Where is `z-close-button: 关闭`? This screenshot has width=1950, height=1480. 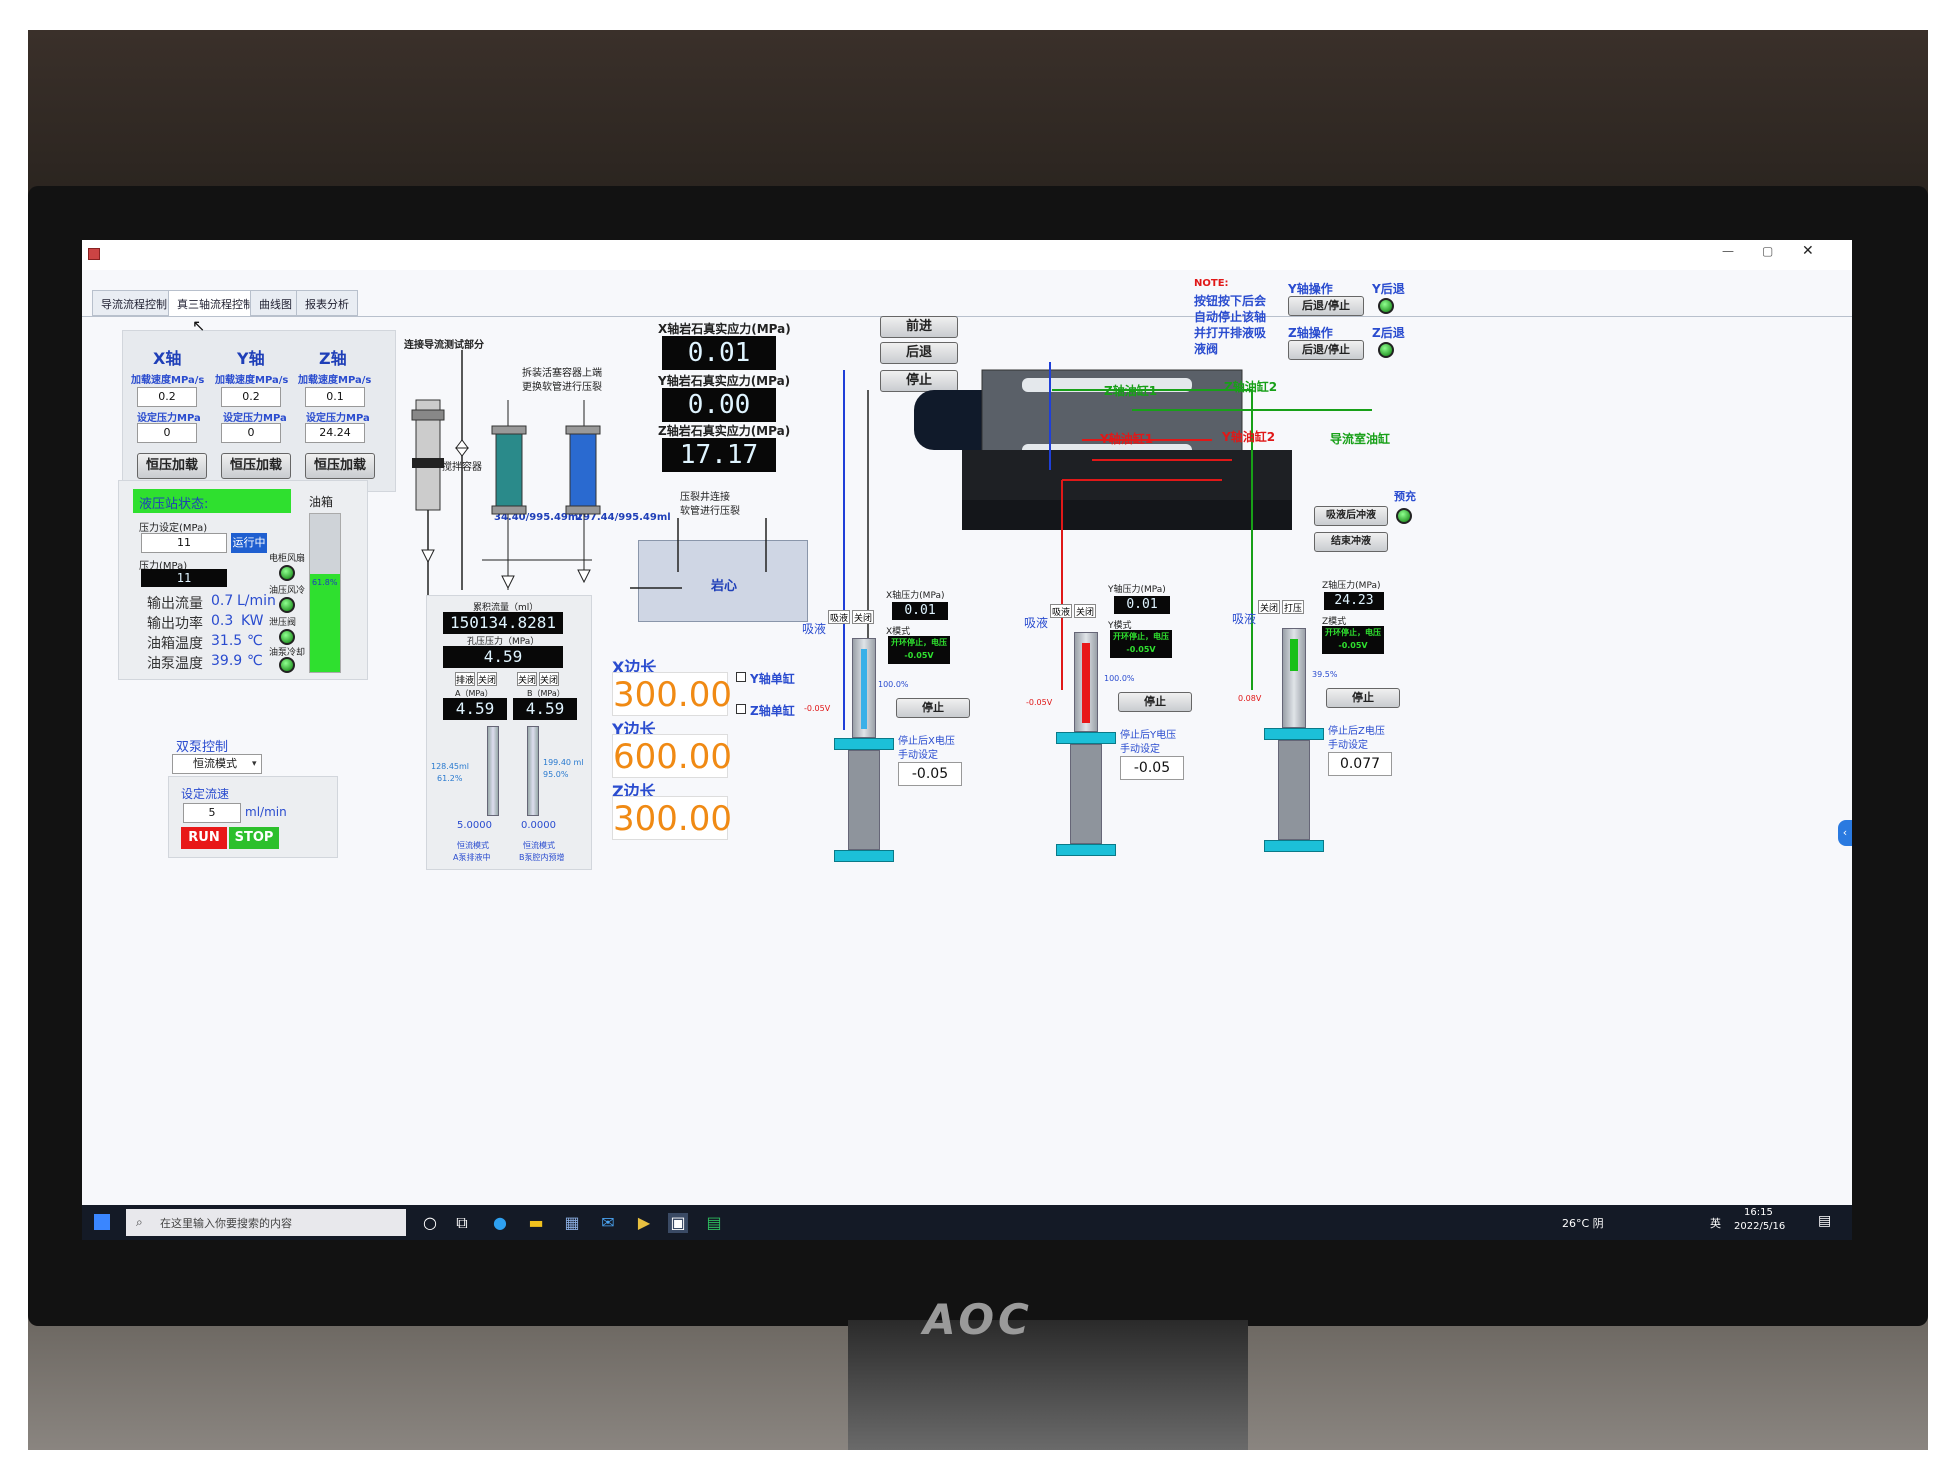 z-close-button: 关闭 is located at coordinates (1269, 607).